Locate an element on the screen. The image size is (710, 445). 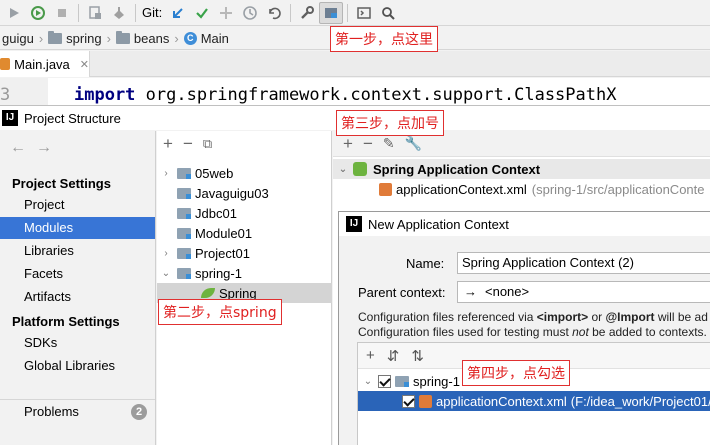
nav-item-modules: Modules is located at coordinates (77, 228).